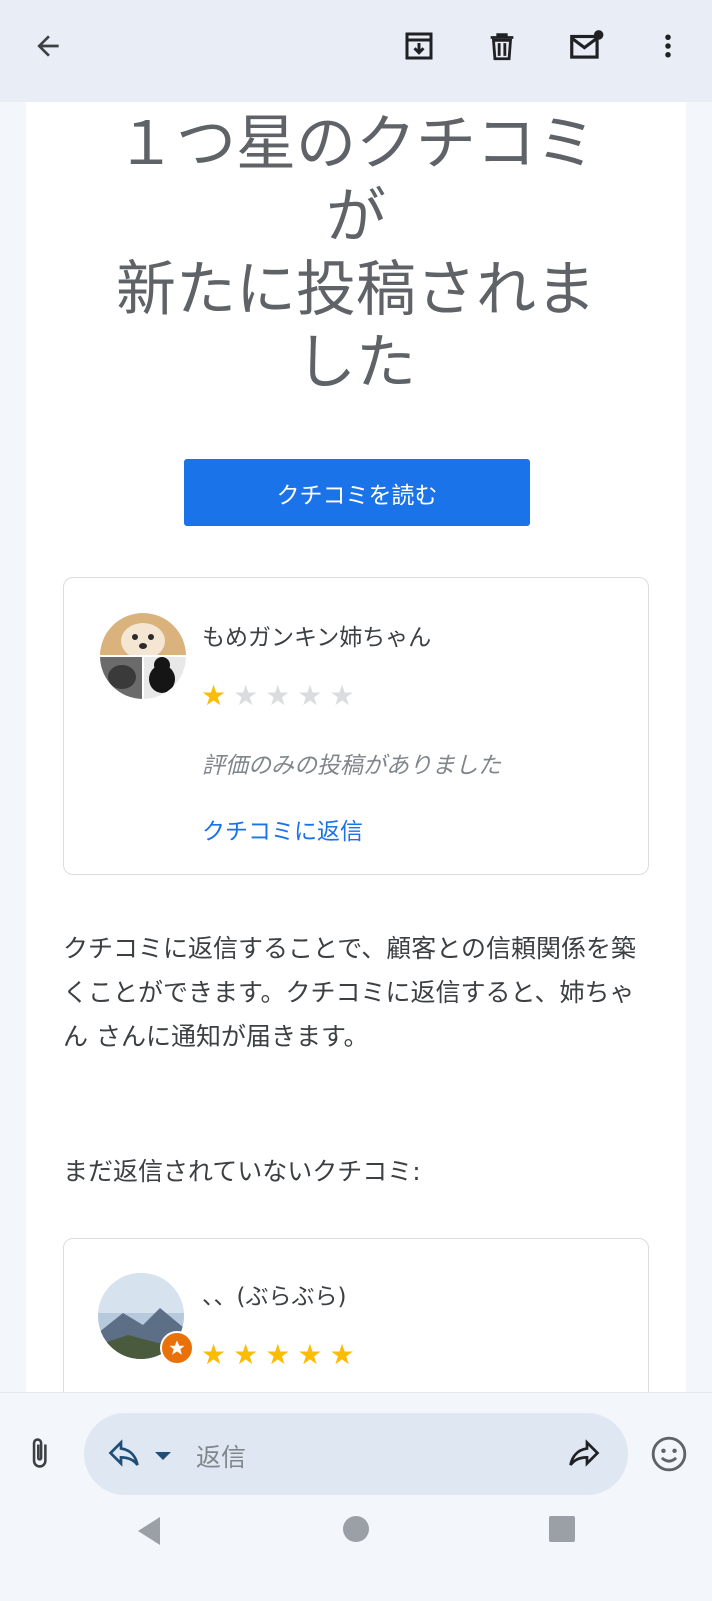  I want to click on headline-line: した, so click(356, 363).